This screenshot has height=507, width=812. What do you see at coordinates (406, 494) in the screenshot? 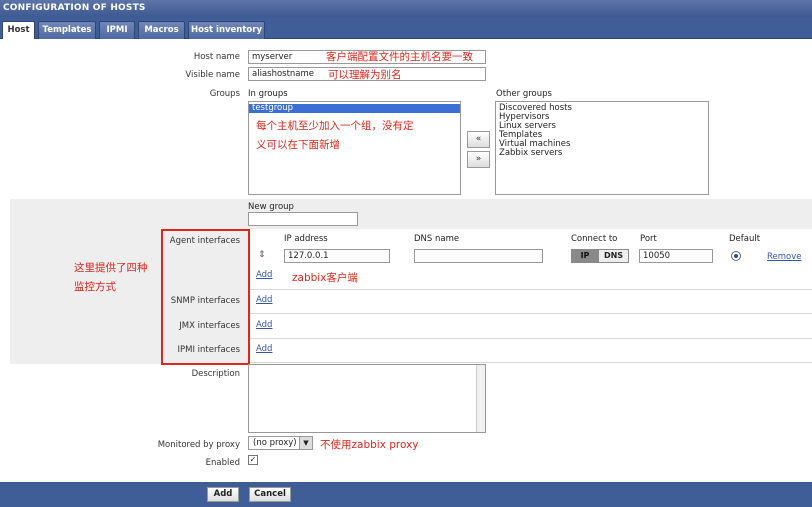
I see `footer-bar: Add Cancel` at bounding box center [406, 494].